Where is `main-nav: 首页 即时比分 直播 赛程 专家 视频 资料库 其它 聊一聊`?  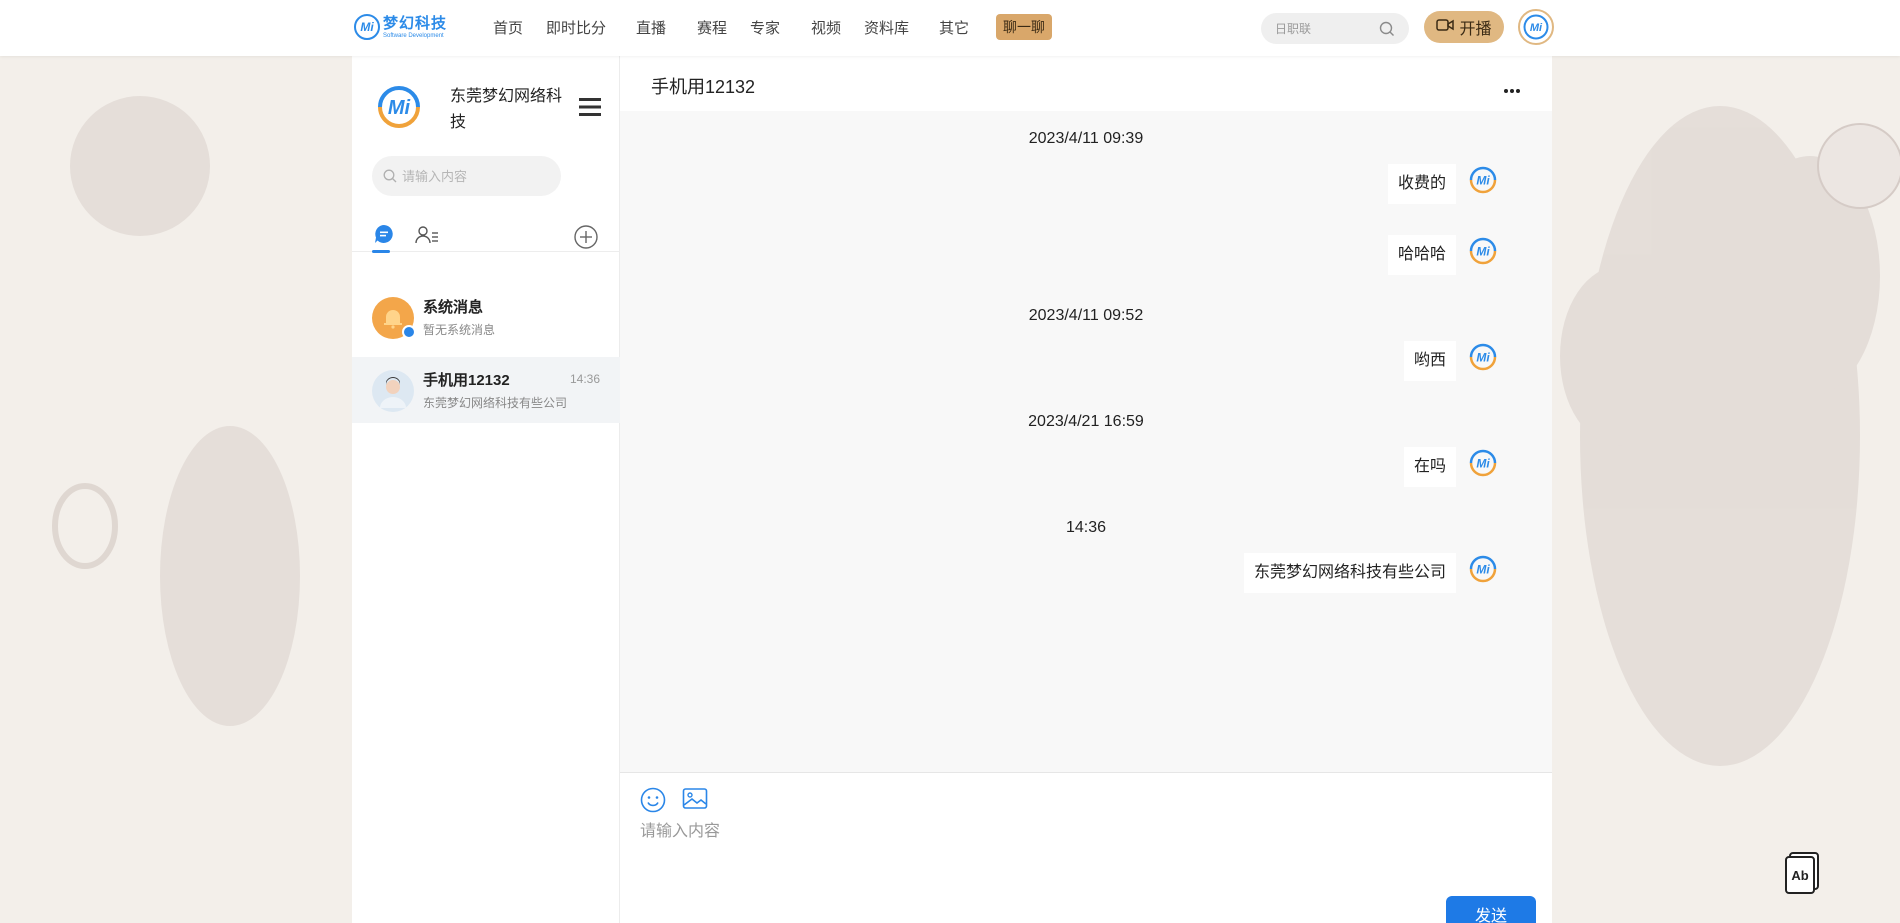 main-nav: 首页 即时比分 直播 赛程 专家 视频 资料库 其它 聊一聊 is located at coordinates (550, 28).